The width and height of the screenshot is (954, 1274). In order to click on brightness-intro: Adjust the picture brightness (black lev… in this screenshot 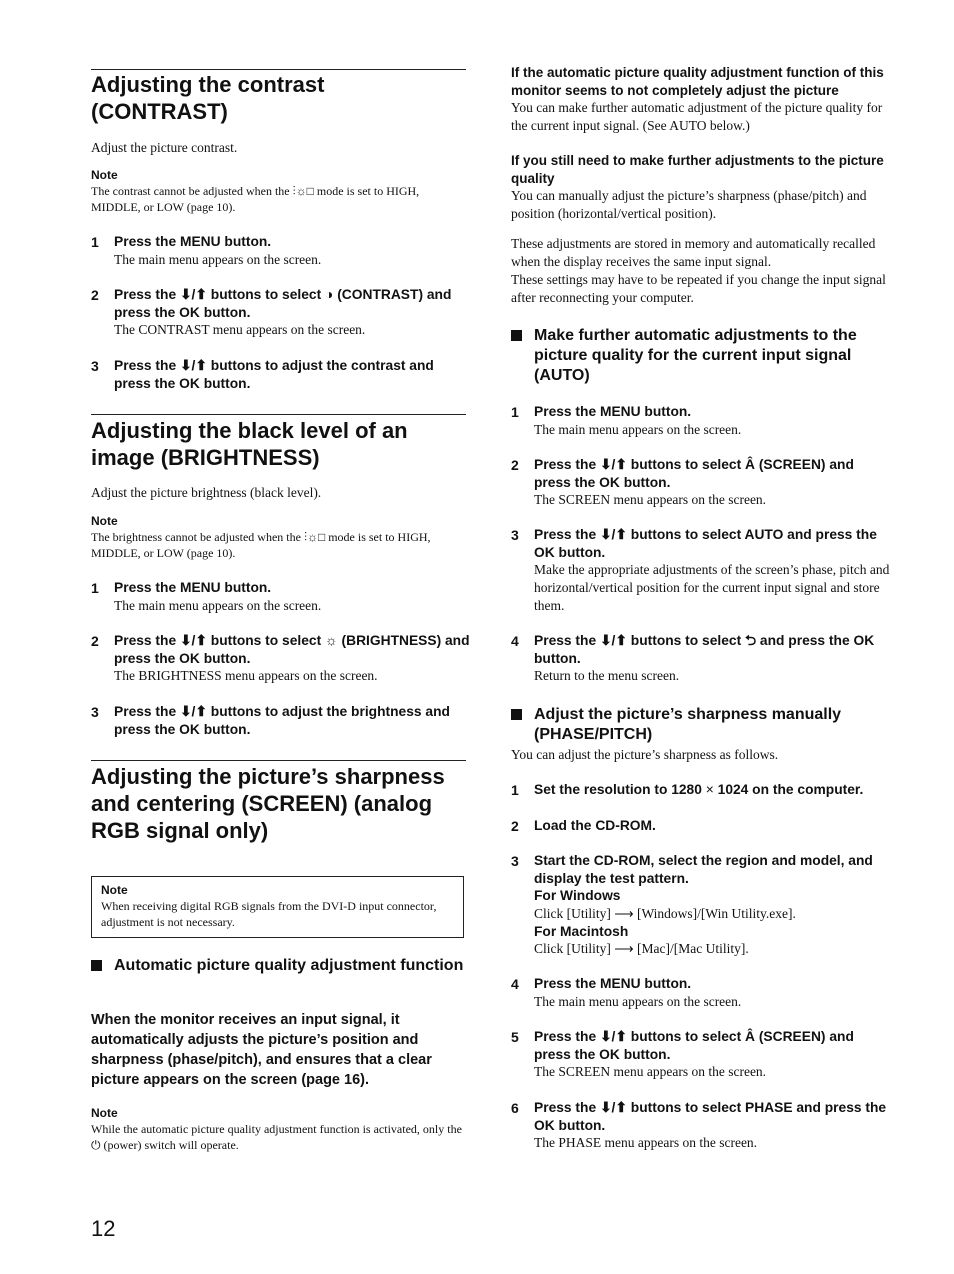, I will do `click(206, 492)`.